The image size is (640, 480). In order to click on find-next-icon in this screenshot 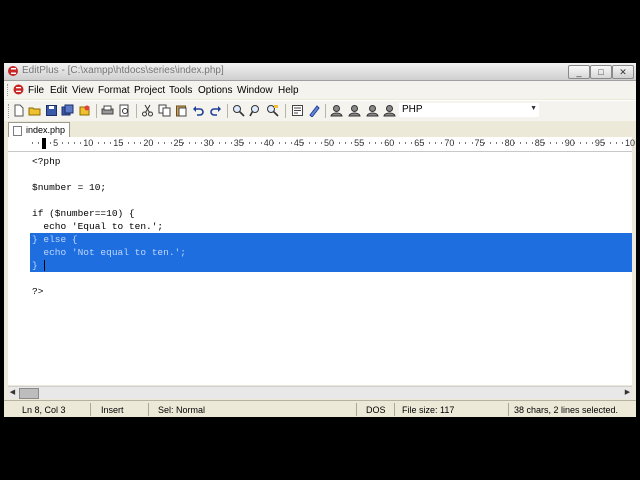, I will do `click(255, 110)`.